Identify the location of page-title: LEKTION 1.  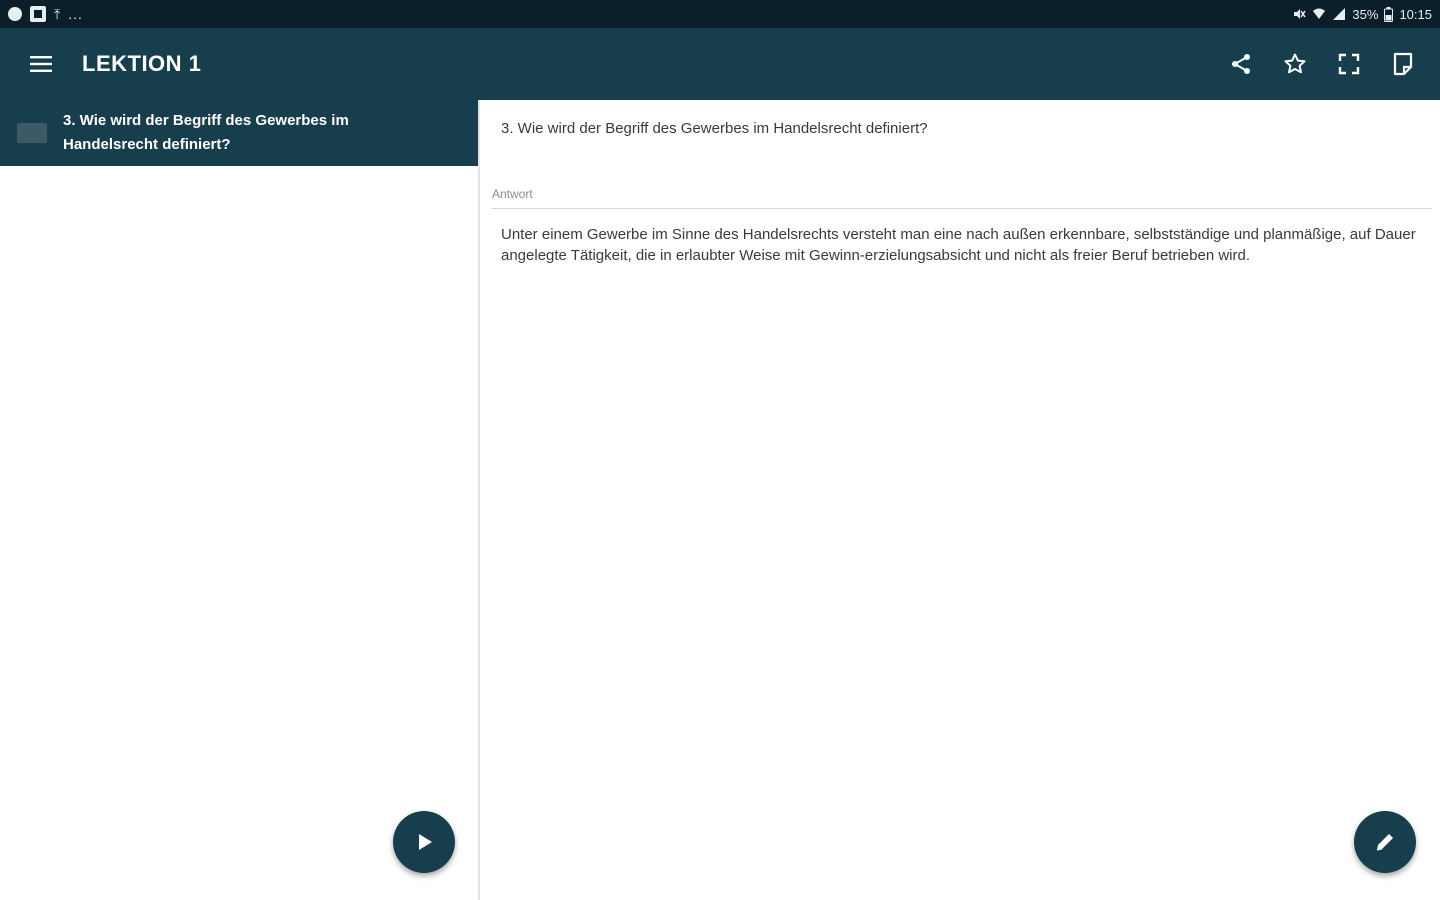
(142, 63).